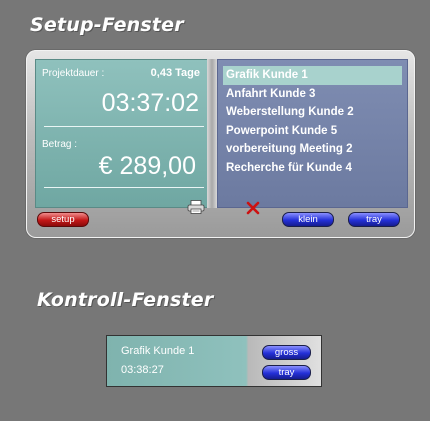 The height and width of the screenshot is (421, 430). Describe the element at coordinates (142, 370) in the screenshot. I see `current-time-label: 03:38:27` at that location.